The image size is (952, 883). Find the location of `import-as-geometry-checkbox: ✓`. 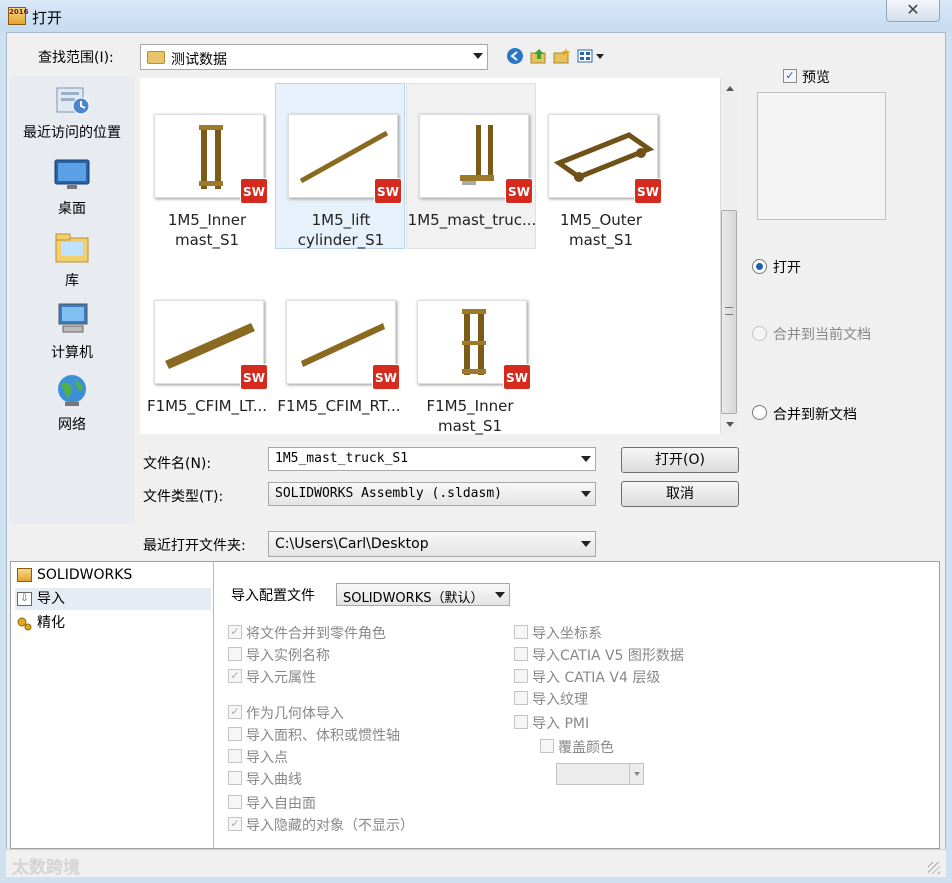

import-as-geometry-checkbox: ✓ is located at coordinates (235, 712).